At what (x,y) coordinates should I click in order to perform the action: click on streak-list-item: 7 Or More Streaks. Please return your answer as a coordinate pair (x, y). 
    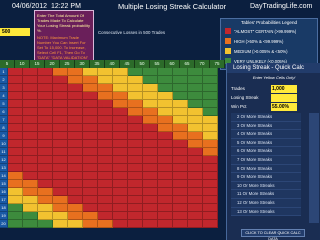
    Looking at the image, I should click on (266, 160).